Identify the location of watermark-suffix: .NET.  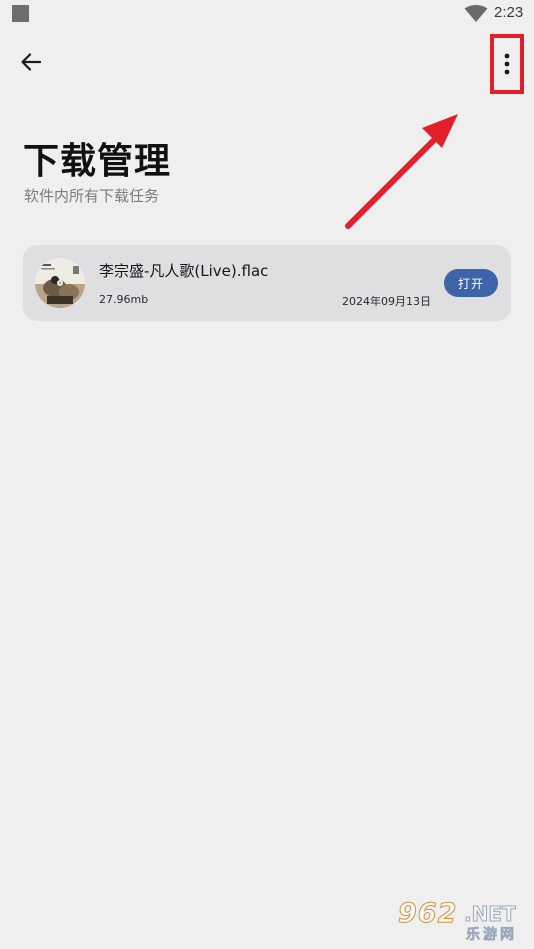
(490, 914).